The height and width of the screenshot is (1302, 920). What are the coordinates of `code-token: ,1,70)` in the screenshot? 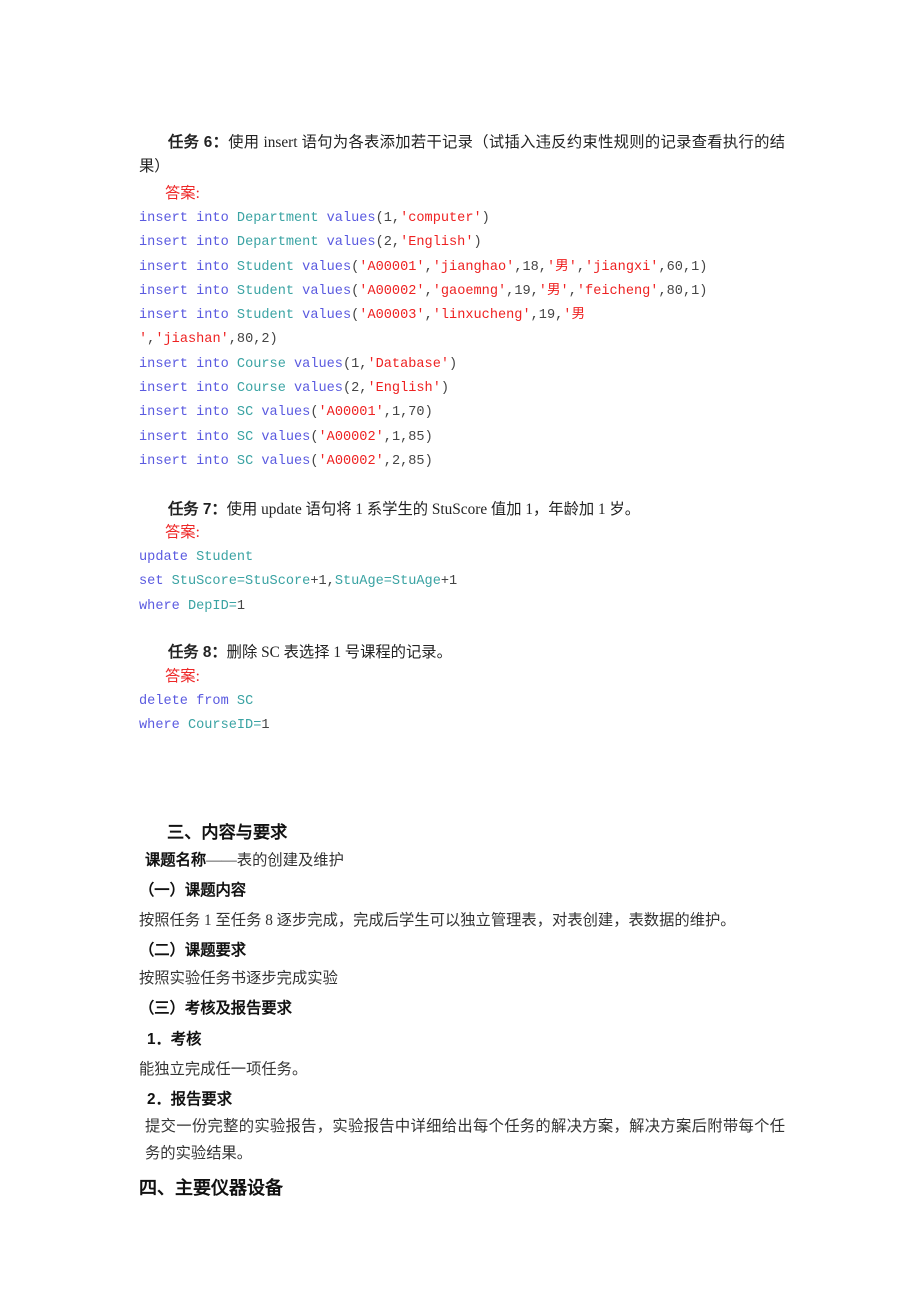 It's located at (408, 413).